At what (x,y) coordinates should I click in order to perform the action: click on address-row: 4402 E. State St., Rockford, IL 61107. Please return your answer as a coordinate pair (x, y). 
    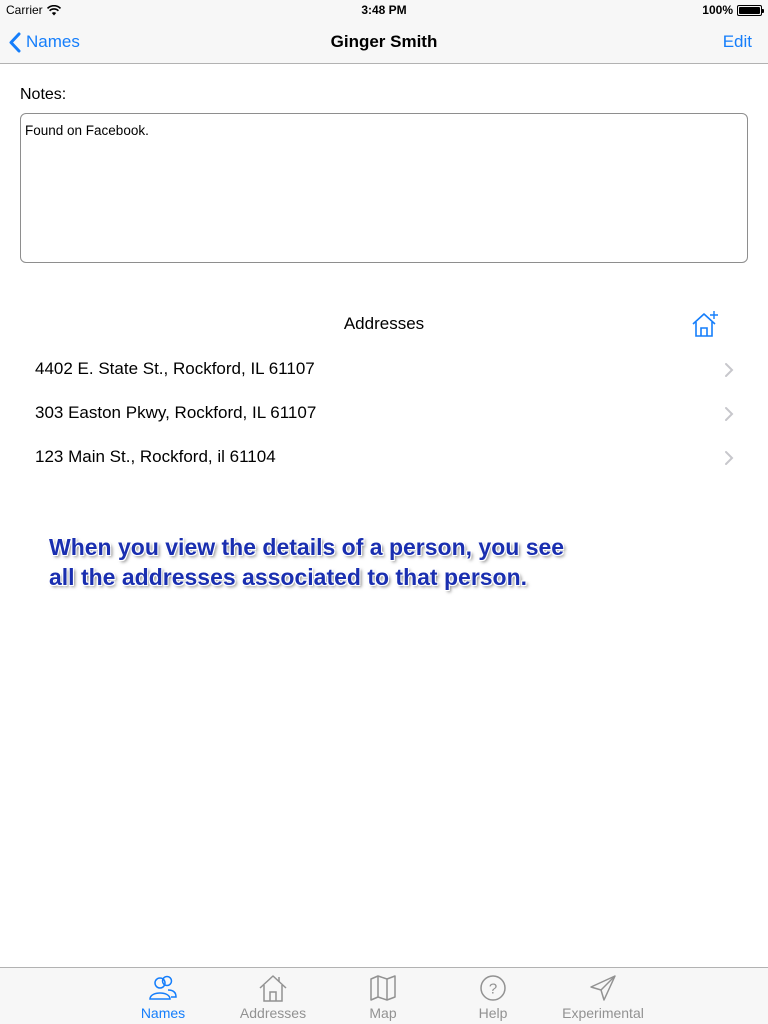
    Looking at the image, I should click on (384, 369).